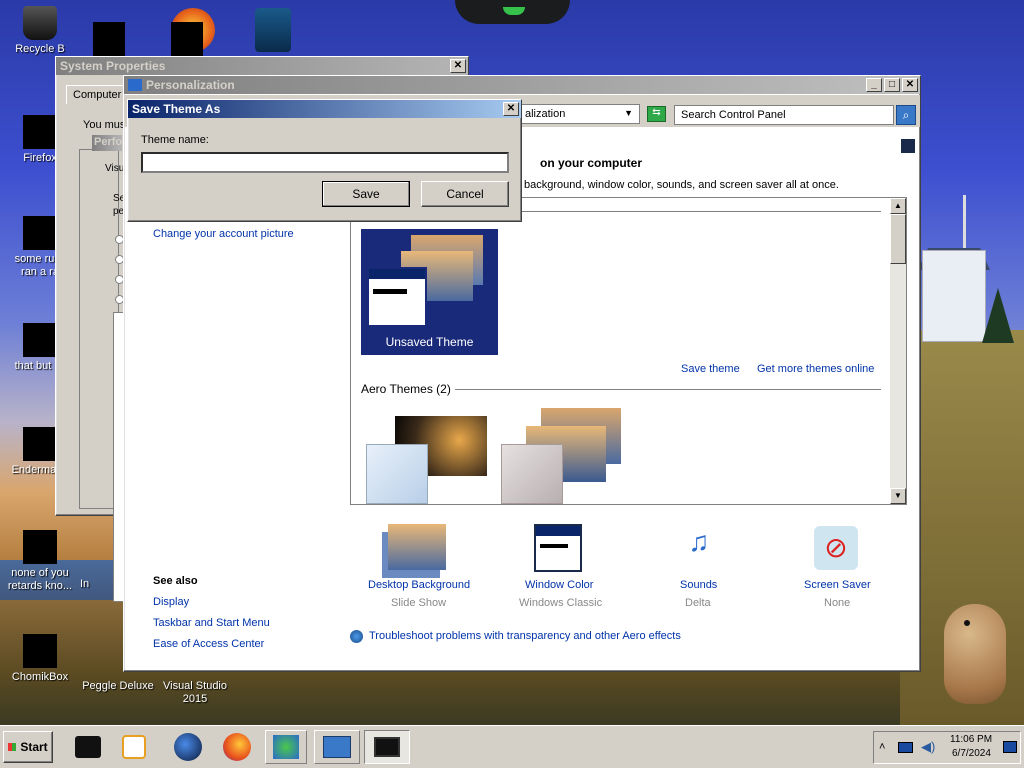  What do you see at coordinates (109, 39) in the screenshot?
I see `redacted-icon` at bounding box center [109, 39].